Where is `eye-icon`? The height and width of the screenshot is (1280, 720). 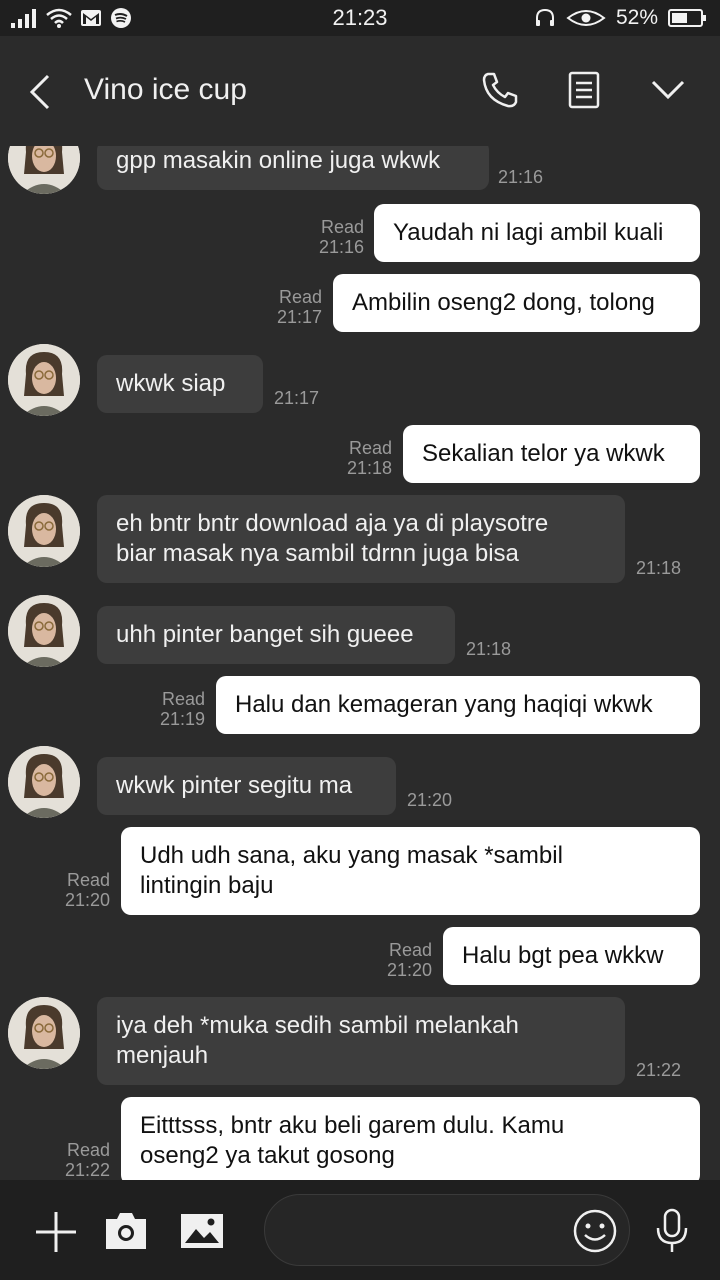
eye-icon is located at coordinates (586, 18).